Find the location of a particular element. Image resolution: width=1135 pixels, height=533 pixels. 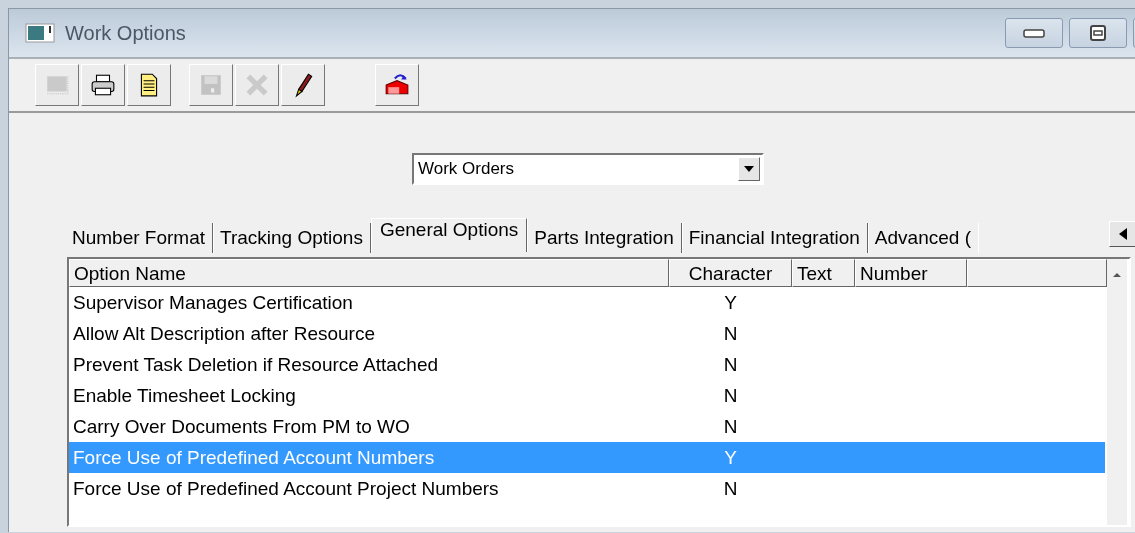

scrollbar is located at coordinates (1117, 392).